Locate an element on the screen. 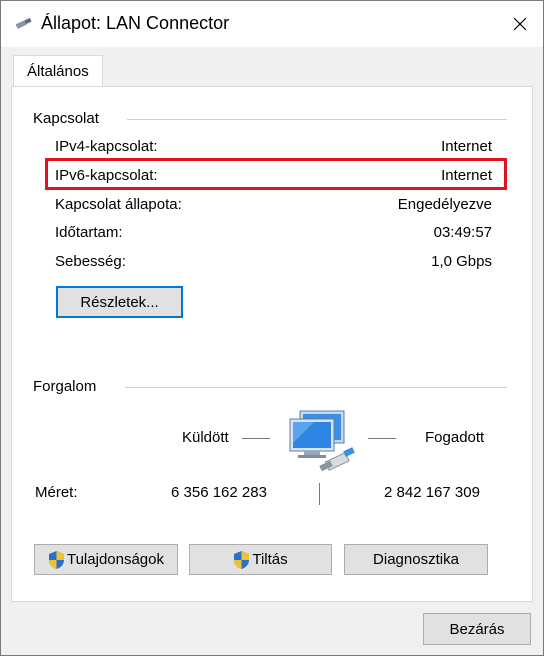 Image resolution: width=544 pixels, height=656 pixels. speed-value: 1,0 Gbps is located at coordinates (461, 261).